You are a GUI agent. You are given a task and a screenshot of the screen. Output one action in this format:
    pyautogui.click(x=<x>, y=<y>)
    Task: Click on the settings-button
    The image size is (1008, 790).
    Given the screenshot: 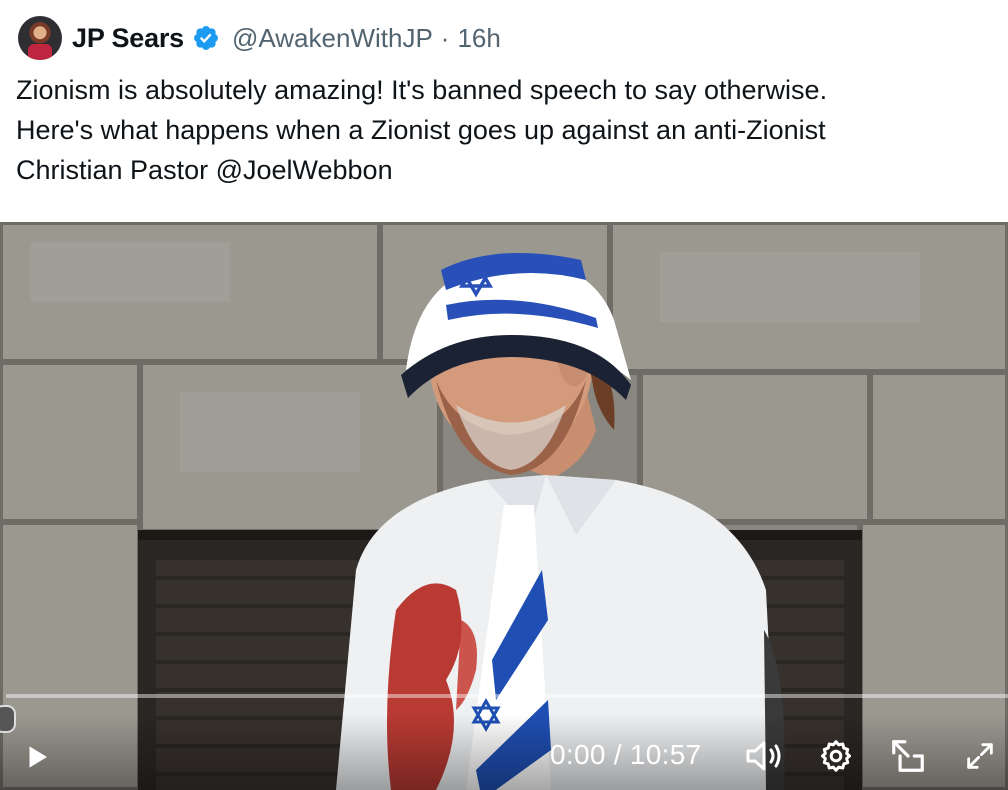 What is the action you would take?
    pyautogui.click(x=836, y=756)
    